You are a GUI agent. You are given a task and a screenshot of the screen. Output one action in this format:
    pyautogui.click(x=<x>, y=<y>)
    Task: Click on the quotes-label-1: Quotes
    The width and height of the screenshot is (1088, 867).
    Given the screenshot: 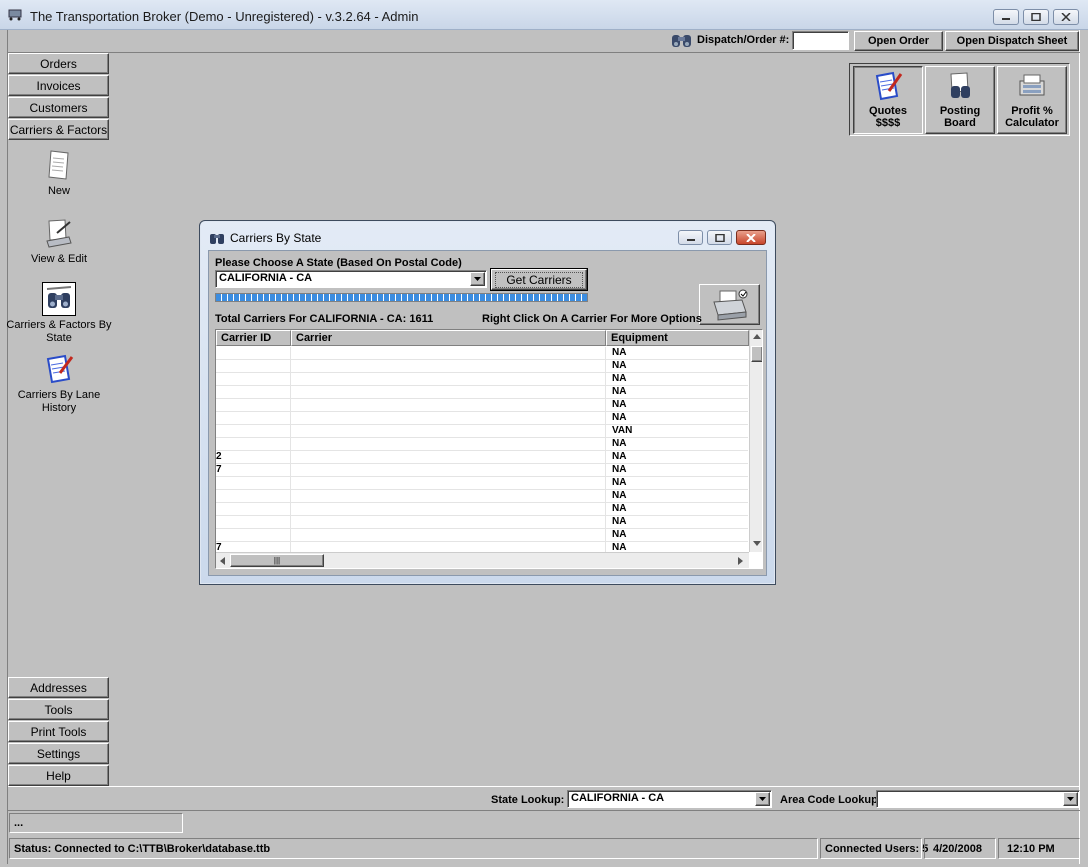 What is the action you would take?
    pyautogui.click(x=888, y=111)
    